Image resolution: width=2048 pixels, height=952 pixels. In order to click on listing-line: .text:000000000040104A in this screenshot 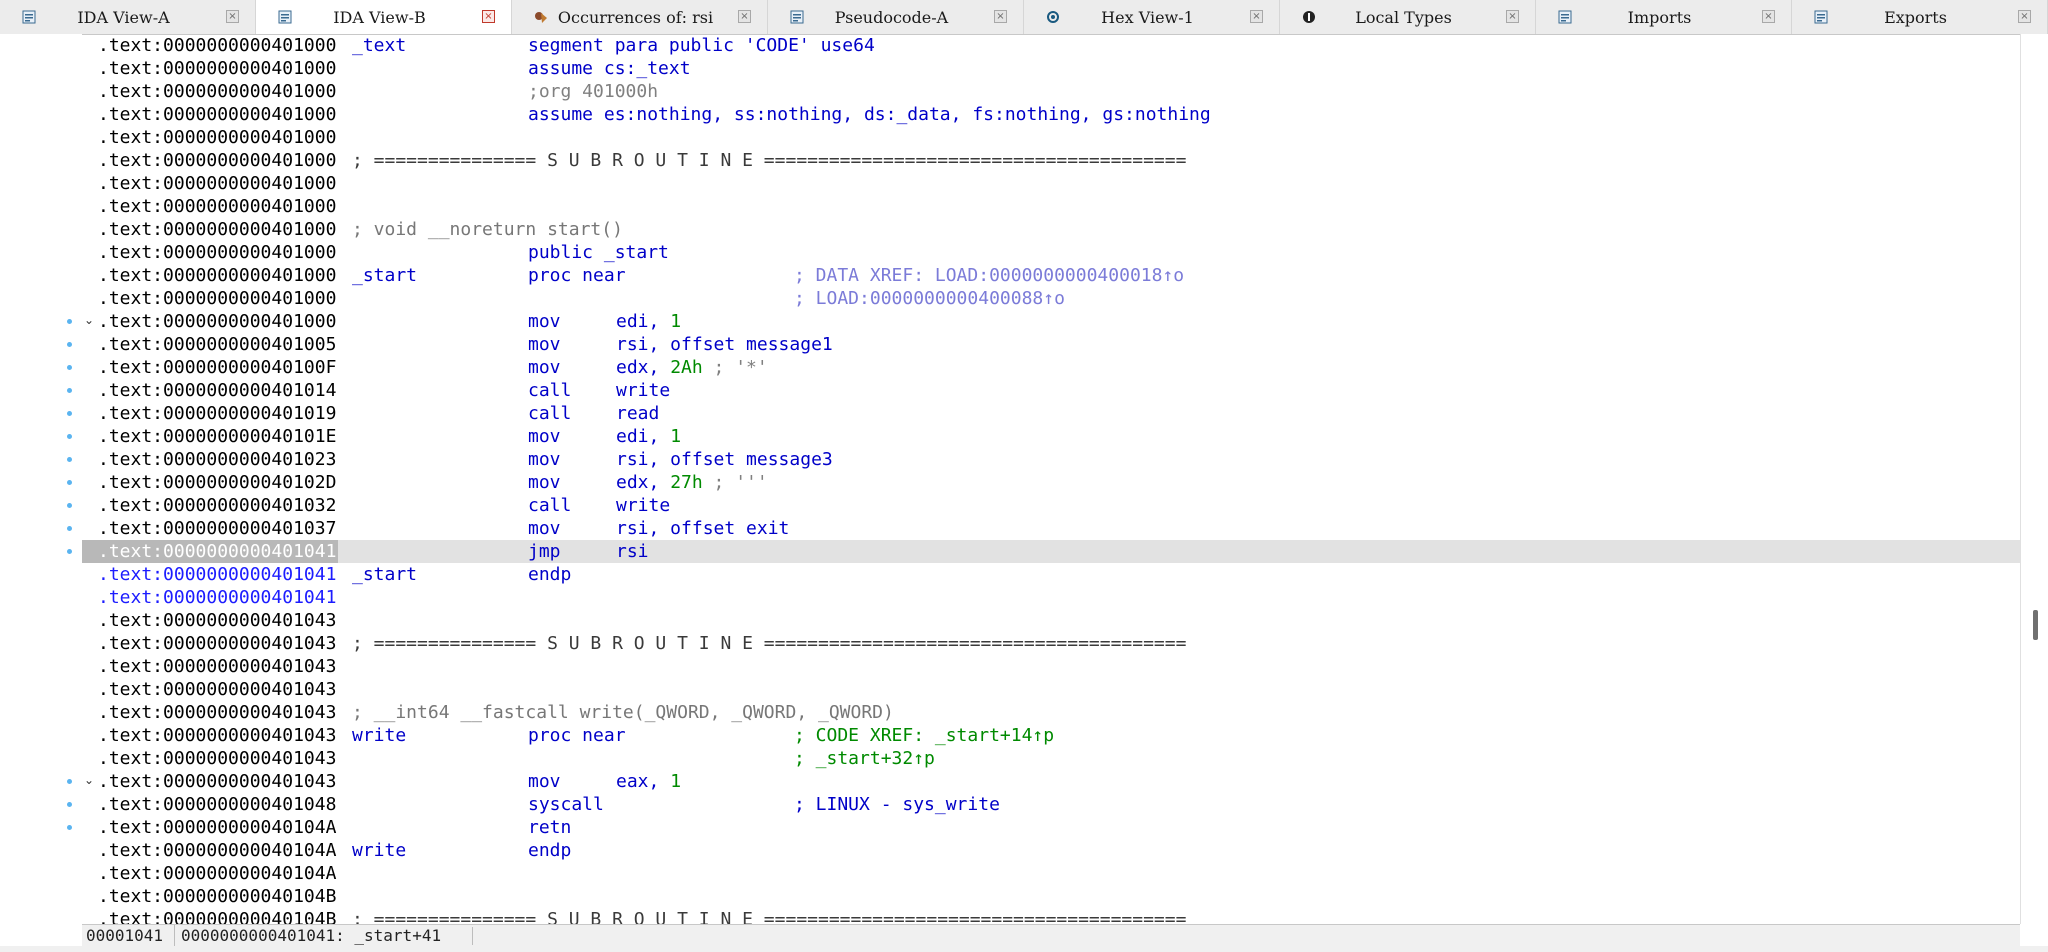, I will do `click(1051, 873)`.